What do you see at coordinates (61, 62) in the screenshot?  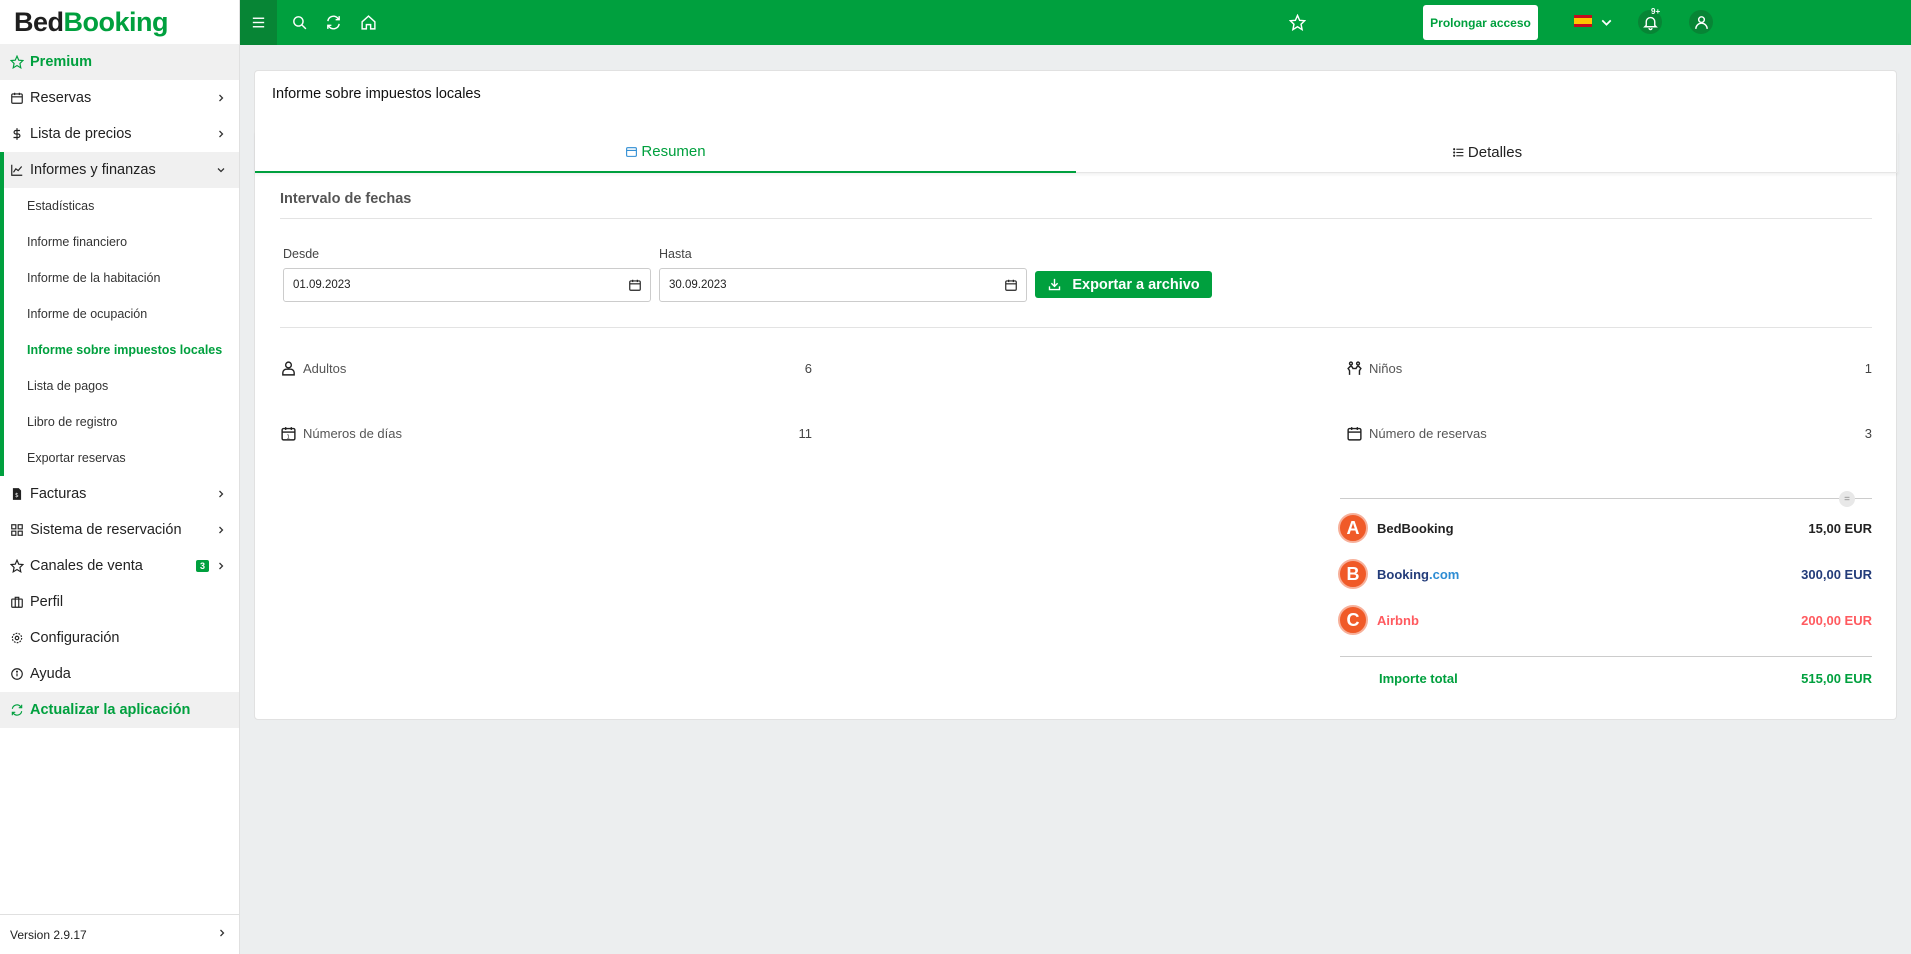 I see `sidebar-item-label: Premium` at bounding box center [61, 62].